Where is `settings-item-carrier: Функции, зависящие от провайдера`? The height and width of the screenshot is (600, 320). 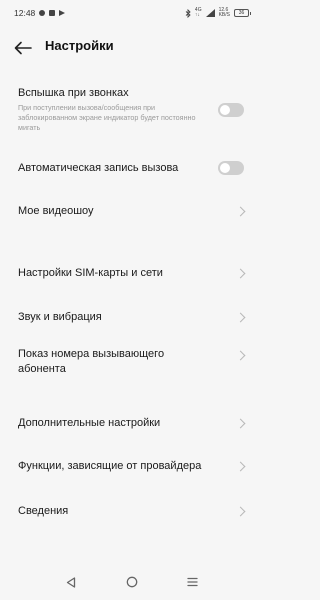 settings-item-carrier: Функции, зависящие от провайдера is located at coordinates (131, 467).